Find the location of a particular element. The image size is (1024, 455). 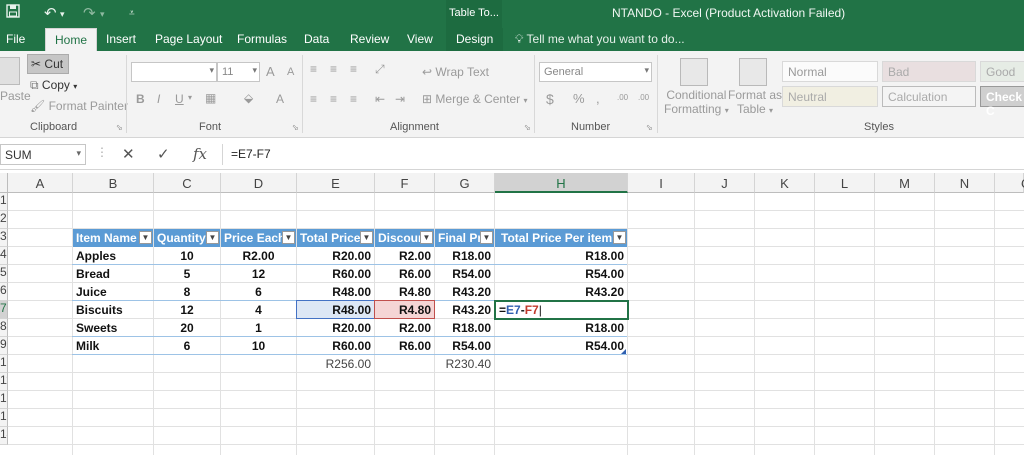

percent-button: % is located at coordinates (579, 98).